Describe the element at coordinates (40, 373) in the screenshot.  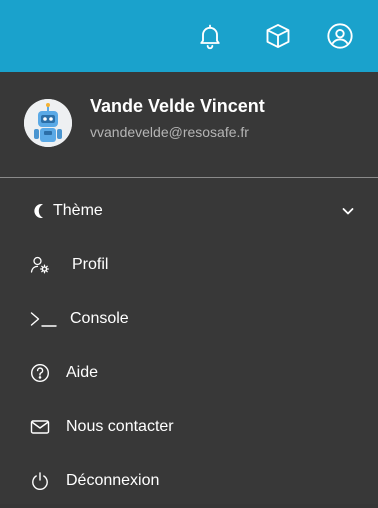
I see `question-circle-icon` at that location.